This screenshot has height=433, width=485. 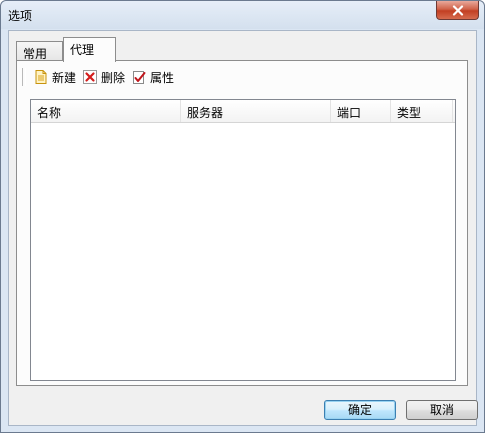 I want to click on new-document-icon, so click(x=41, y=77).